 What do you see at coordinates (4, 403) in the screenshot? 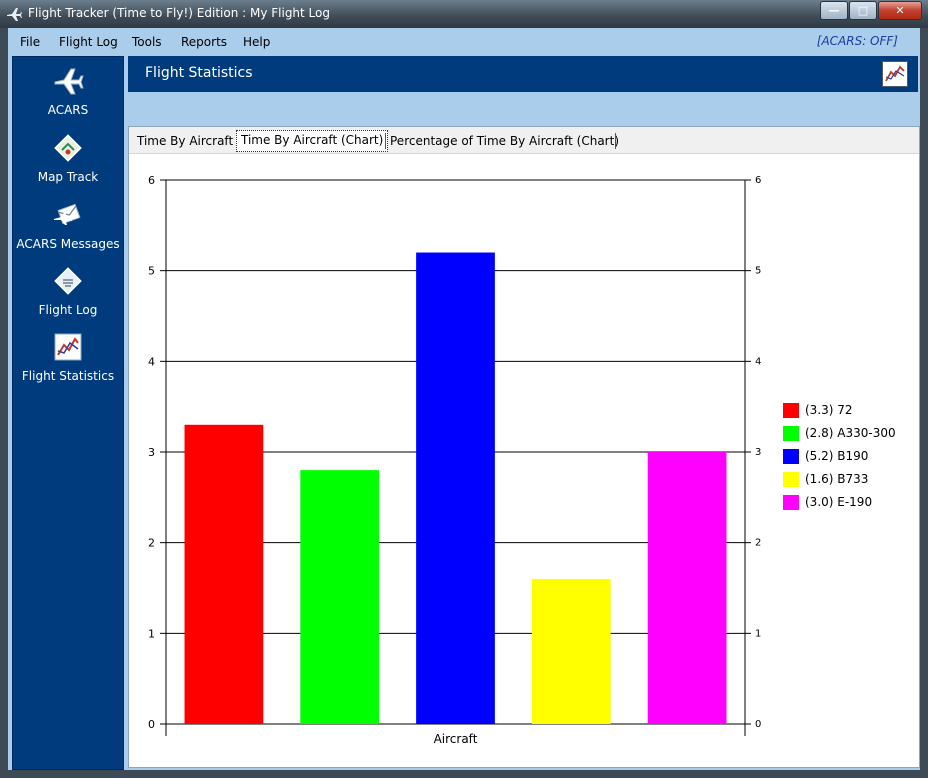
I see `window-frame-left` at bounding box center [4, 403].